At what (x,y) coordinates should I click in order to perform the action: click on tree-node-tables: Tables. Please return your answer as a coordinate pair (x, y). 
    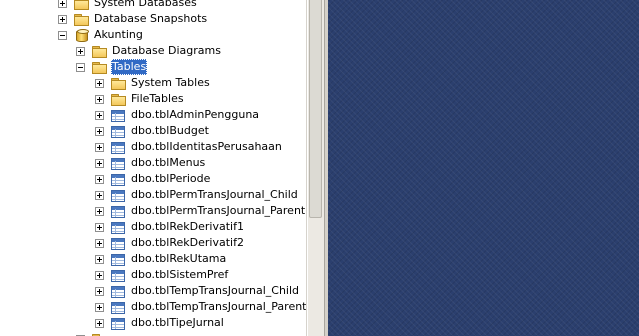
    Looking at the image, I should click on (112, 67).